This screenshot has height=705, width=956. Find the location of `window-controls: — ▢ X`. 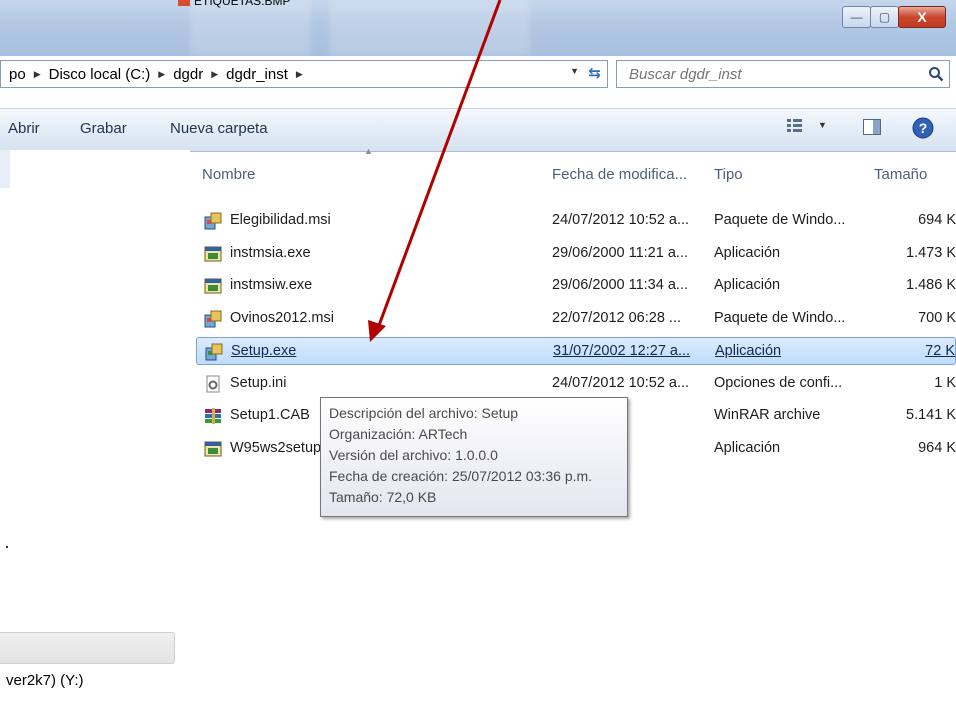

window-controls: — ▢ X is located at coordinates (894, 17).